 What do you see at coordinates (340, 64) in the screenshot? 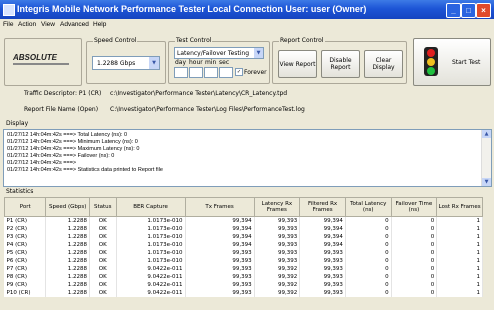
I see `disable-report-button: Disable Report` at bounding box center [340, 64].